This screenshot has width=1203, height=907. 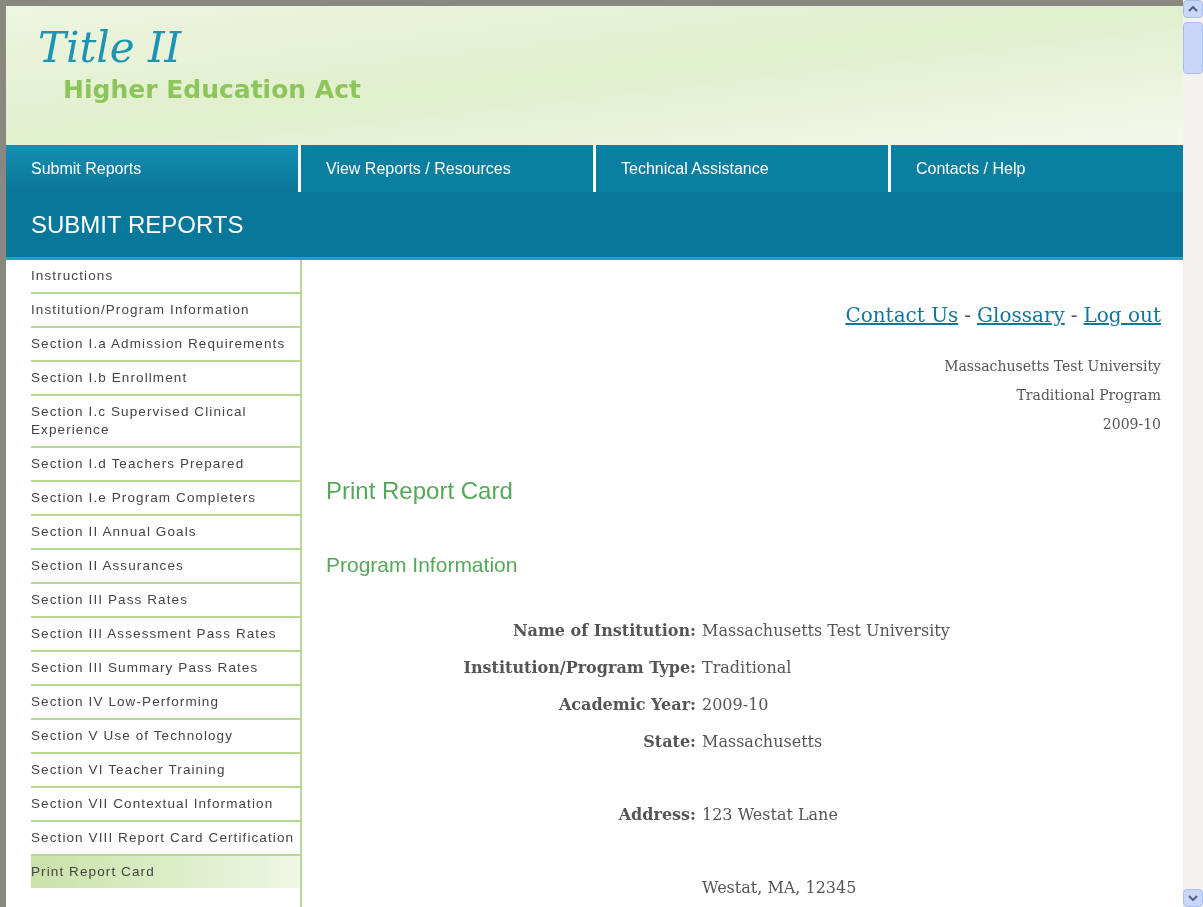 What do you see at coordinates (627, 704) in the screenshot?
I see `field-label: Academic Year:` at bounding box center [627, 704].